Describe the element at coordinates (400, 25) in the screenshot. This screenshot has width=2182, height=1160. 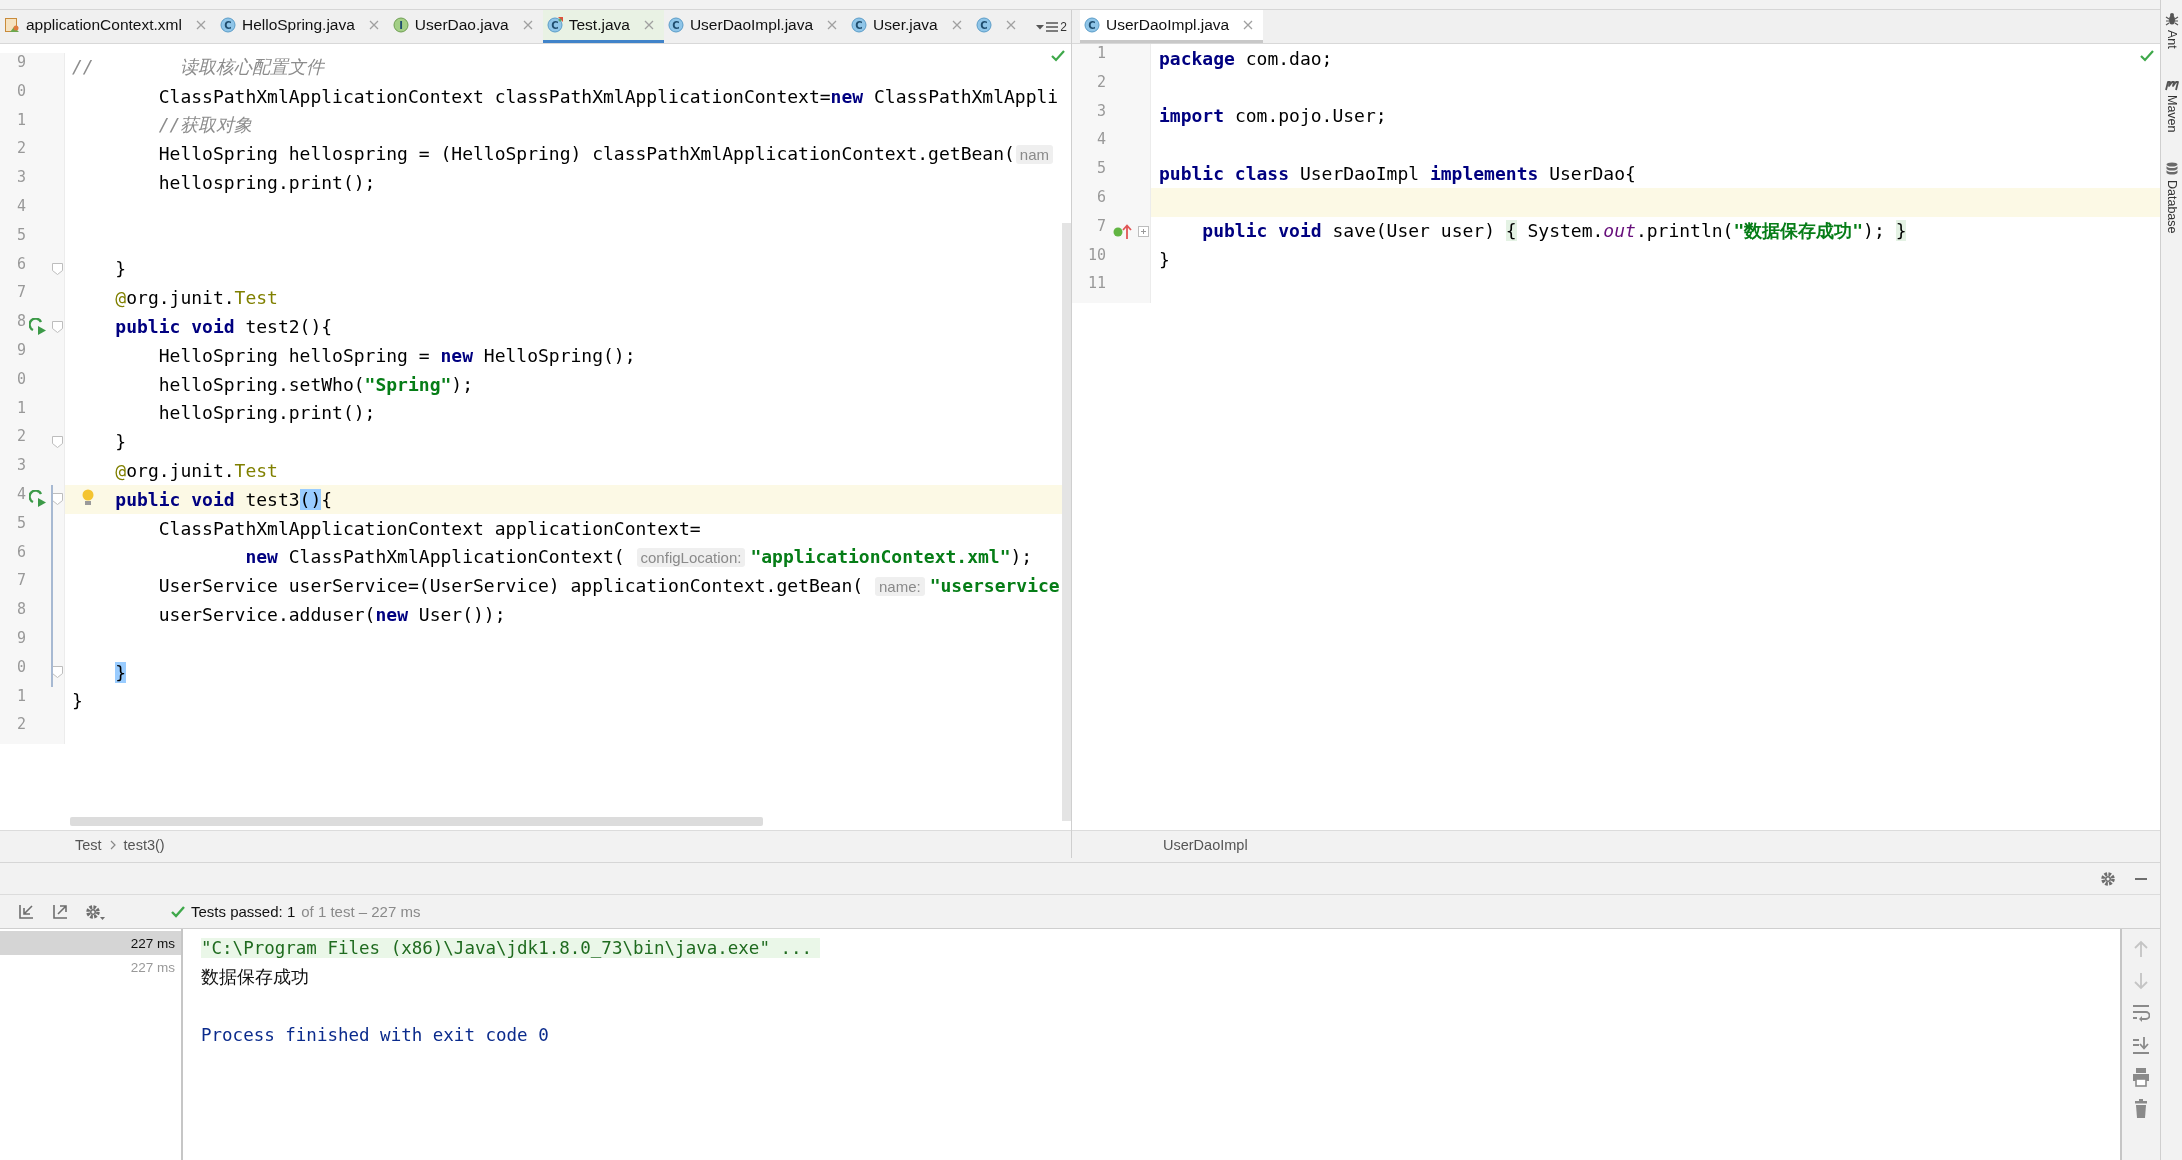
I see `interface-icon: I` at that location.